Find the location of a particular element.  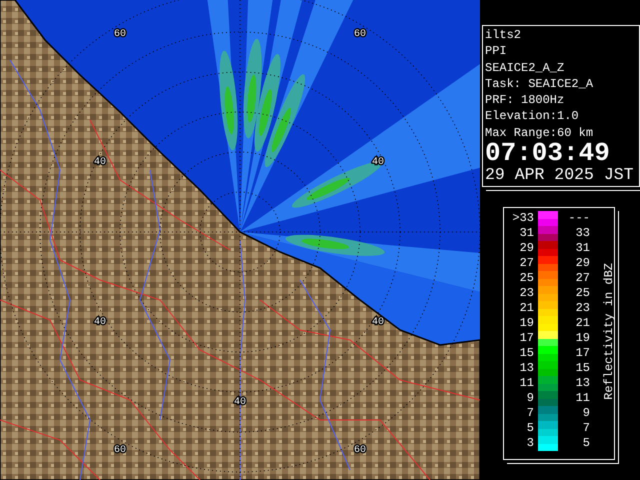

legend-label: 3 is located at coordinates (530, 444).